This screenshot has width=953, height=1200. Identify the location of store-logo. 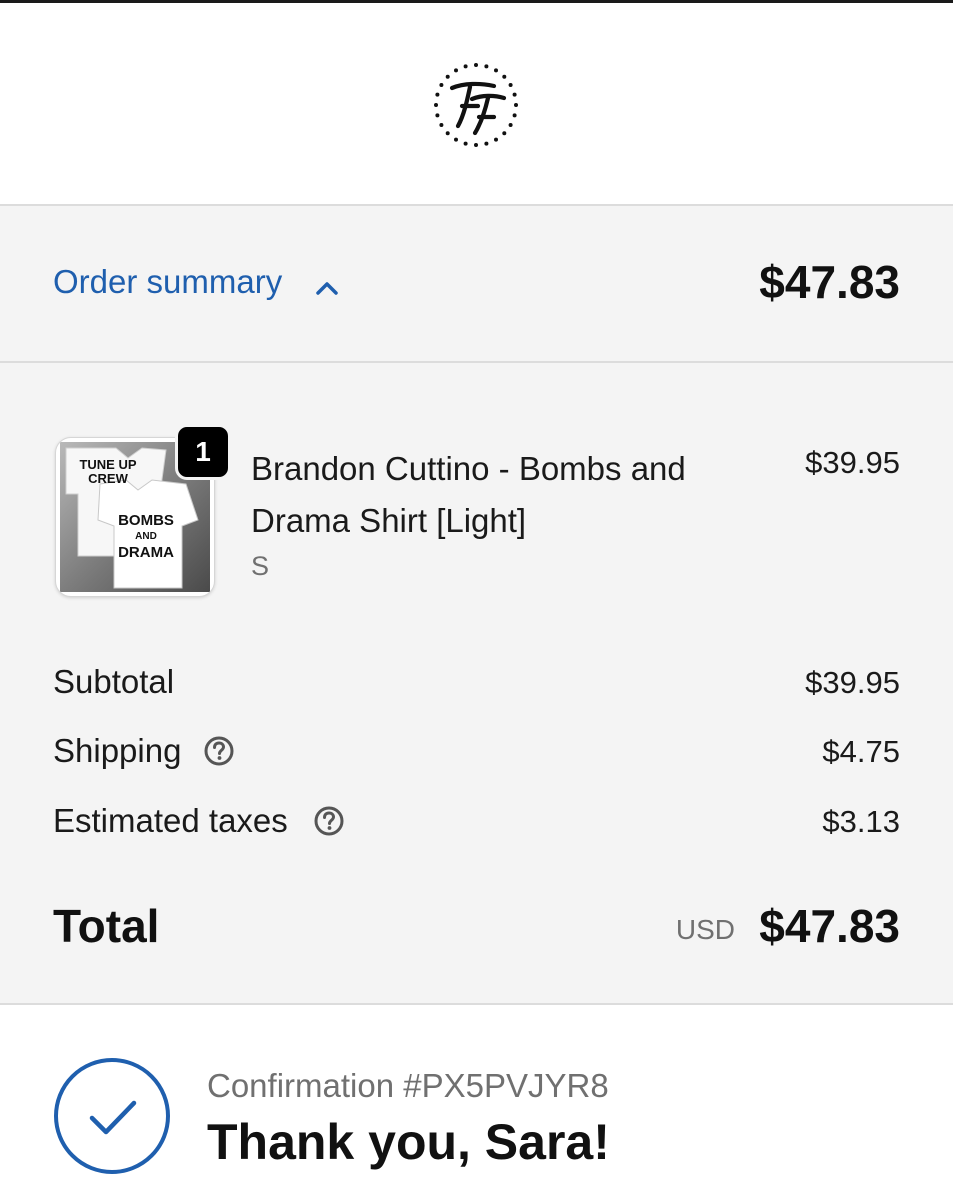
(476, 105).